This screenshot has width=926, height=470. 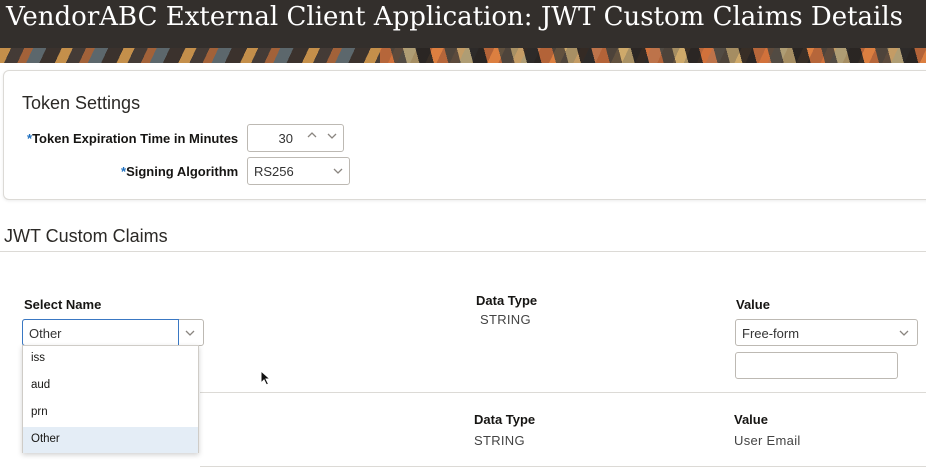 What do you see at coordinates (499, 440) in the screenshot?
I see `data-type-value-2: STRING` at bounding box center [499, 440].